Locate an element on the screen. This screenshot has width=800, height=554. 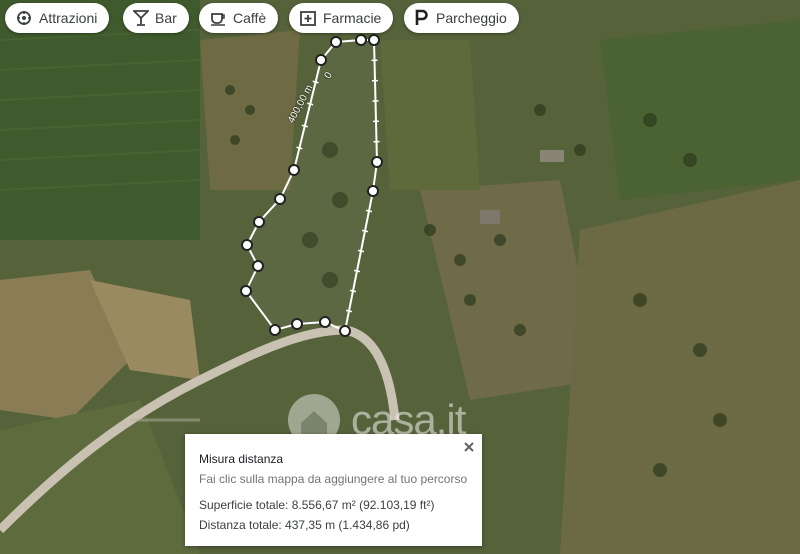
close-icon is located at coordinates (469, 447).